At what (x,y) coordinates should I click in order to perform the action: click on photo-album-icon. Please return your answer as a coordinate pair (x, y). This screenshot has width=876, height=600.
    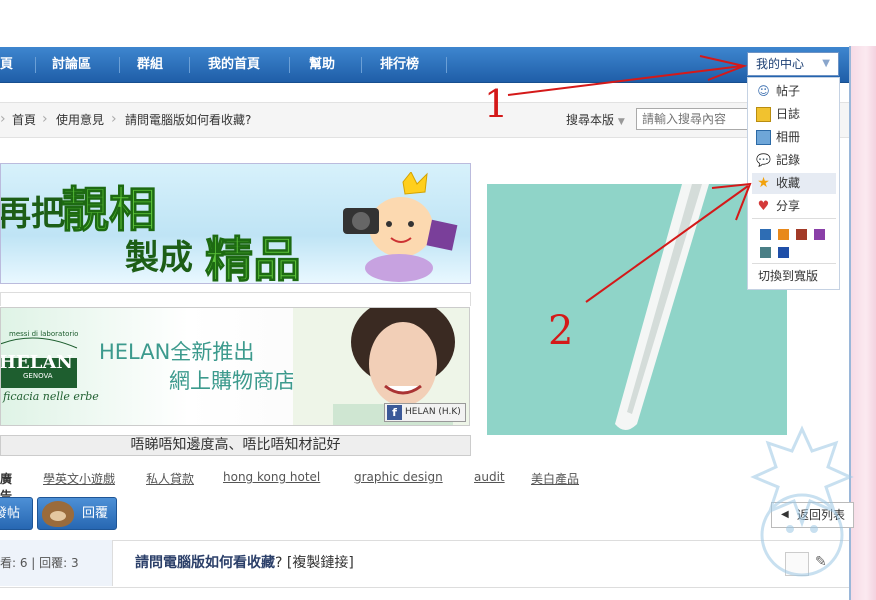
    Looking at the image, I should click on (763, 137).